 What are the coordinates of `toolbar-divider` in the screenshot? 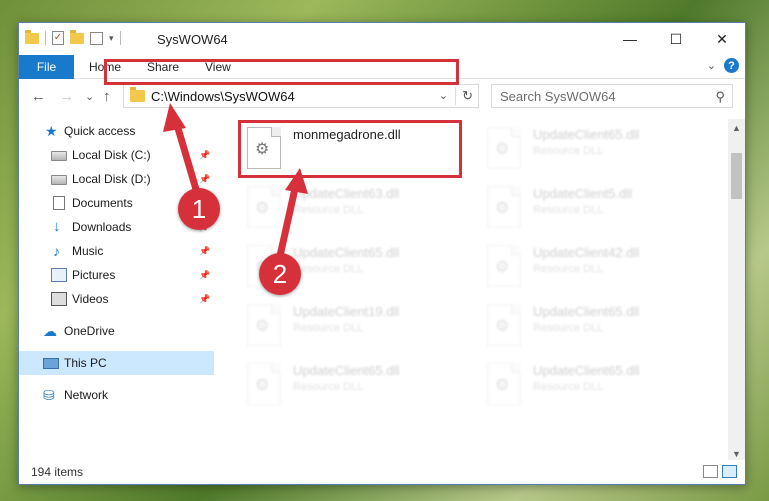 It's located at (120, 38).